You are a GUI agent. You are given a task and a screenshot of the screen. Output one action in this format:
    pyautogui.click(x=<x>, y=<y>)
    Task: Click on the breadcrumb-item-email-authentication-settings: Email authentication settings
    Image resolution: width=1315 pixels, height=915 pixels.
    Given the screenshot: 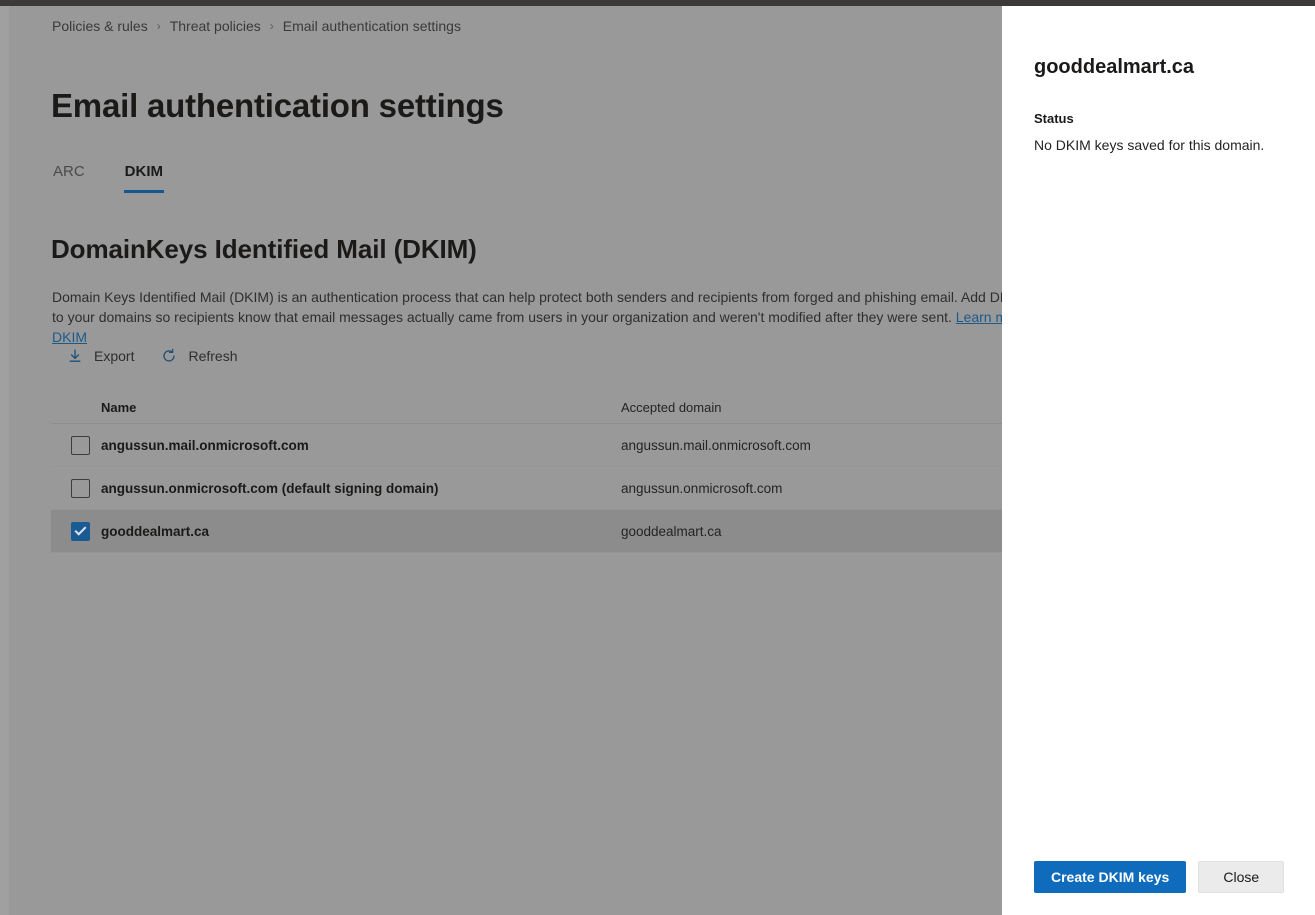 What is the action you would take?
    pyautogui.click(x=372, y=26)
    